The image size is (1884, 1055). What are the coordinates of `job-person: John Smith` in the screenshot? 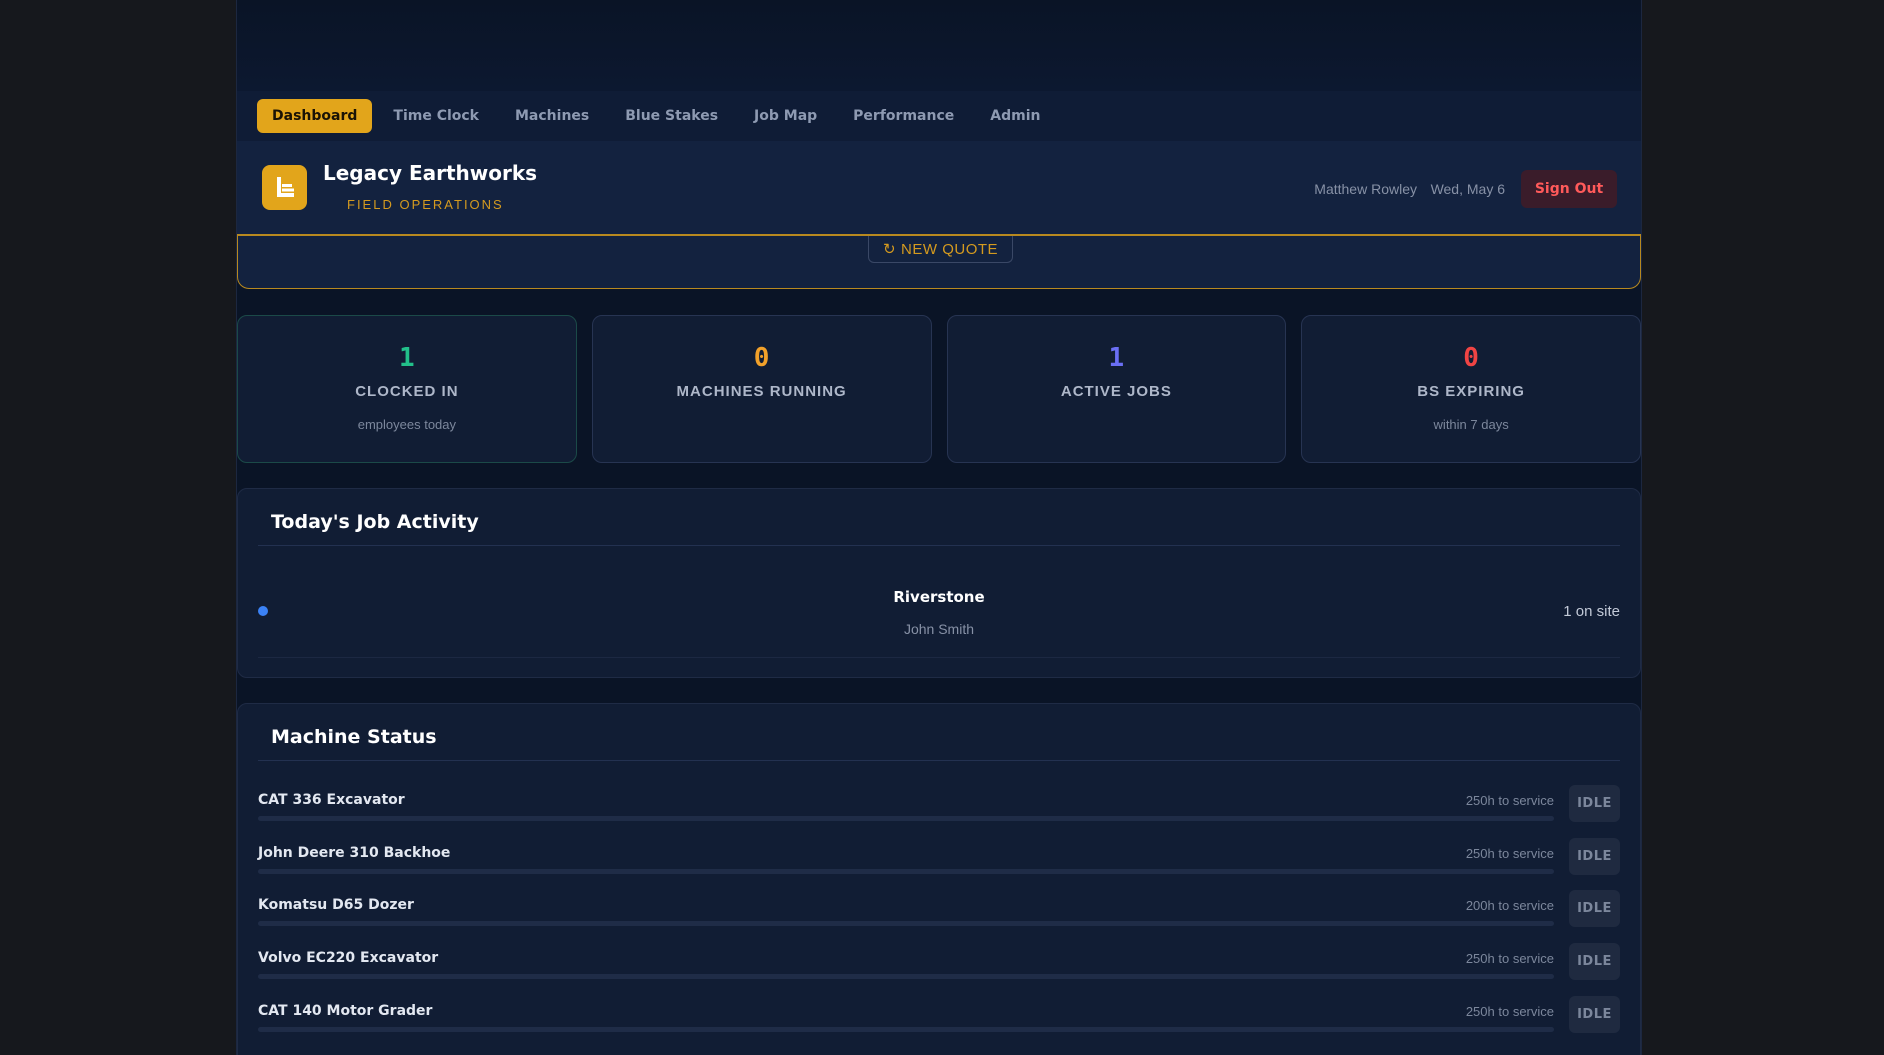 It's located at (939, 629).